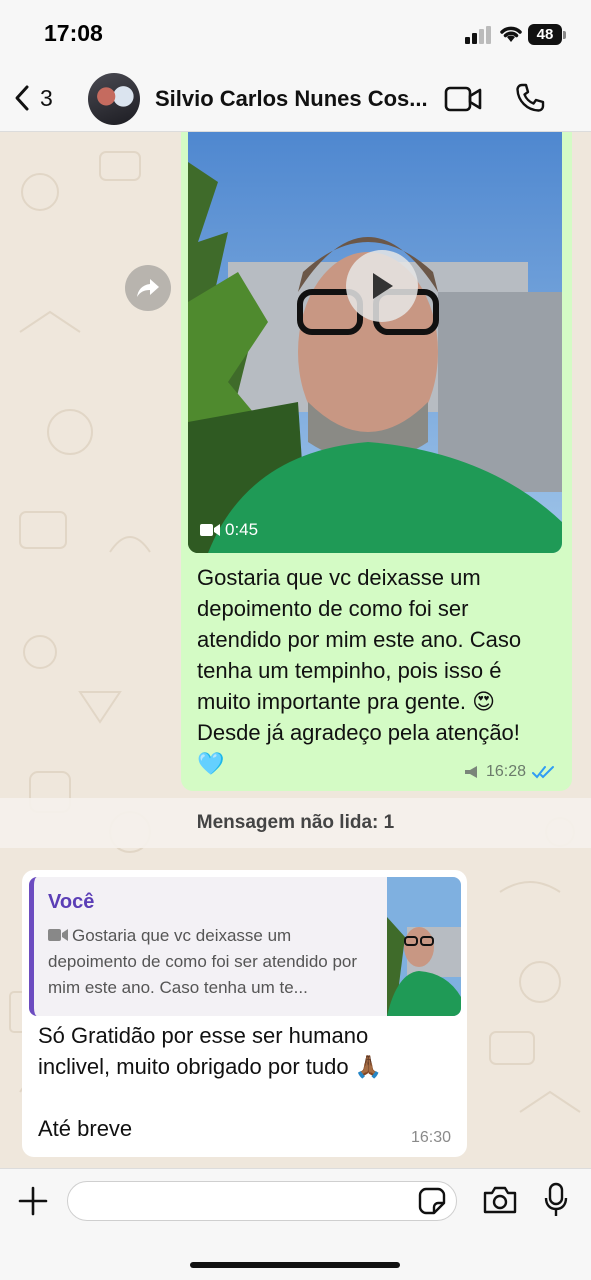  I want to click on signal-icon, so click(478, 35).